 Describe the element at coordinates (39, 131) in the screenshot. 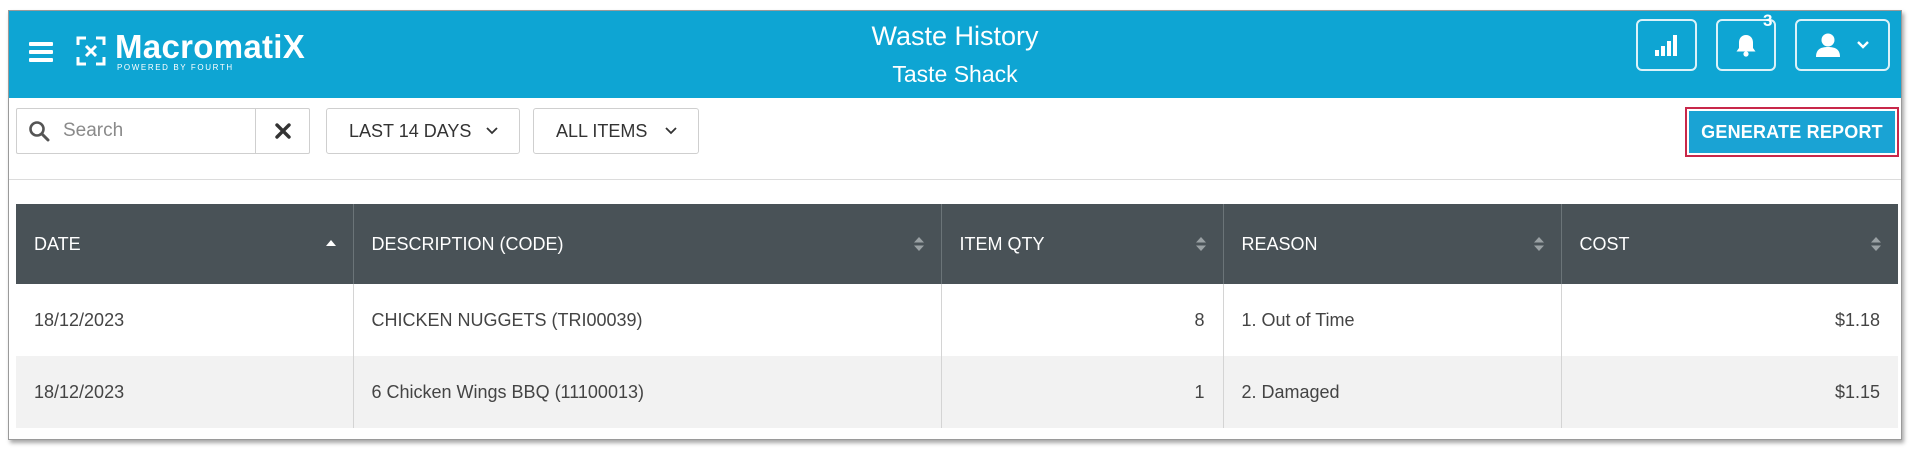

I see `search-icon` at that location.